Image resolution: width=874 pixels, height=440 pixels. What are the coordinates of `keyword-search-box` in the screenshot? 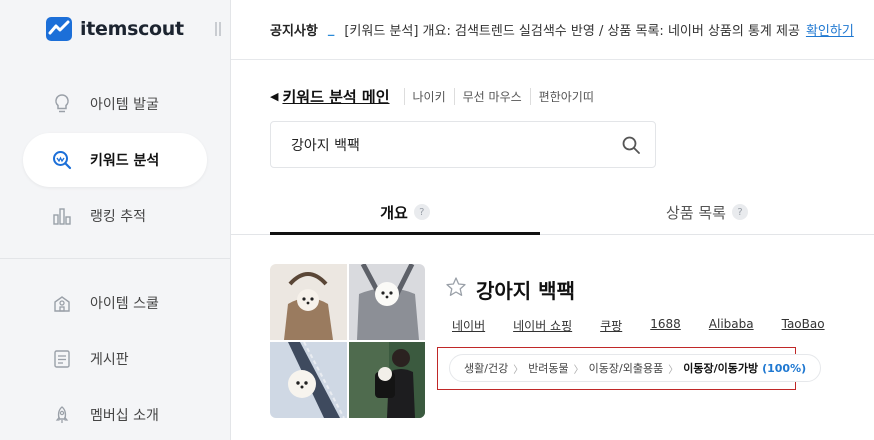 It's located at (463, 144).